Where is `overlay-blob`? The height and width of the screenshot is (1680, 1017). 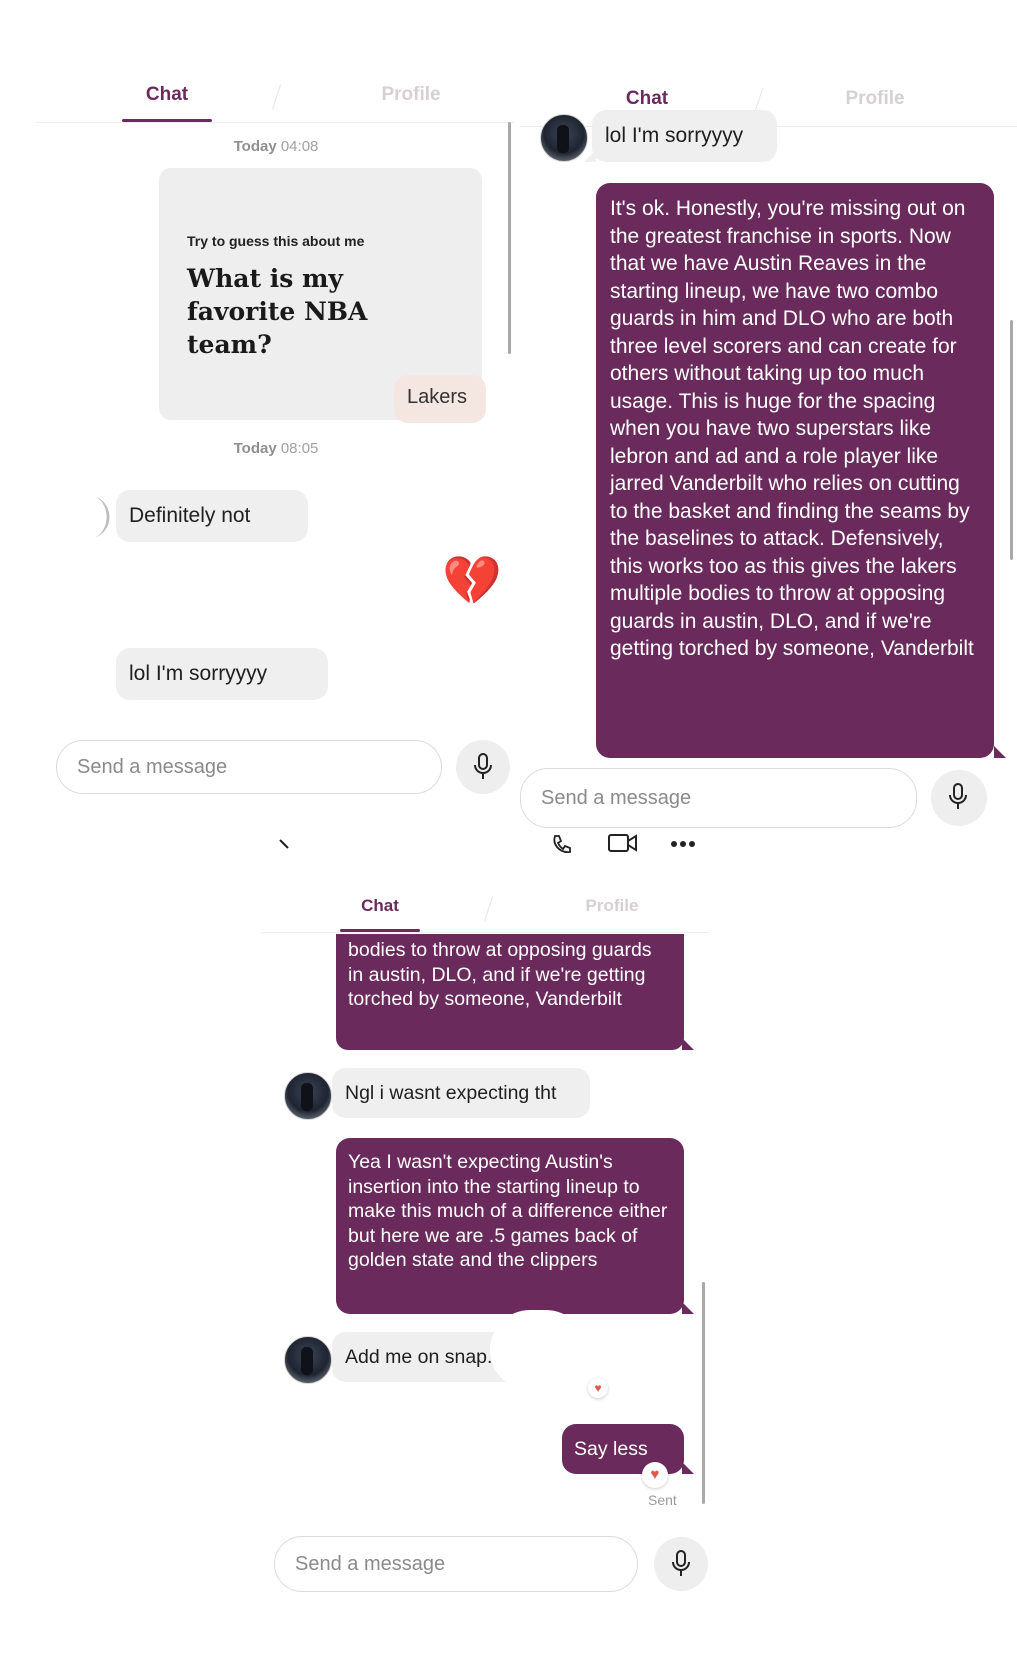
overlay-blob is located at coordinates (596, 1350).